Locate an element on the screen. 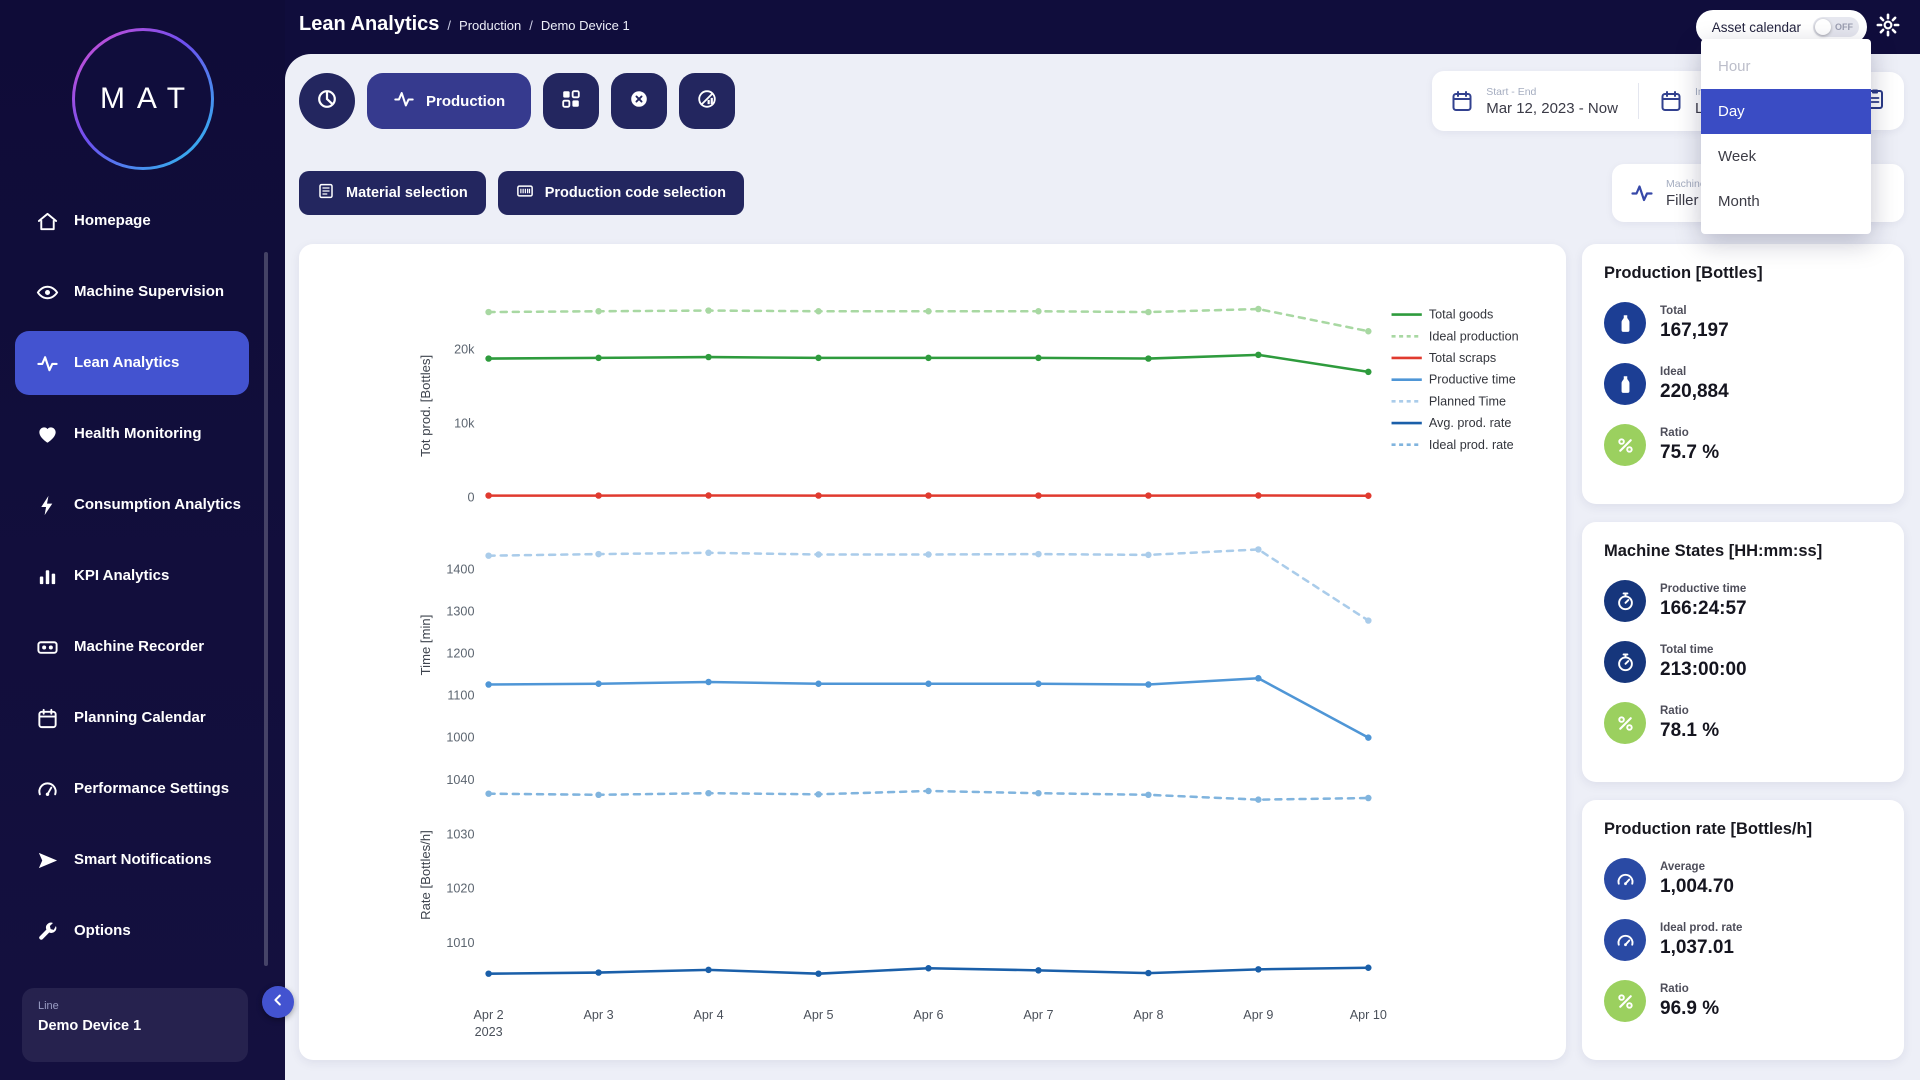  sidebar-item-planning-calendar: Planning Calendar is located at coordinates (132, 718).